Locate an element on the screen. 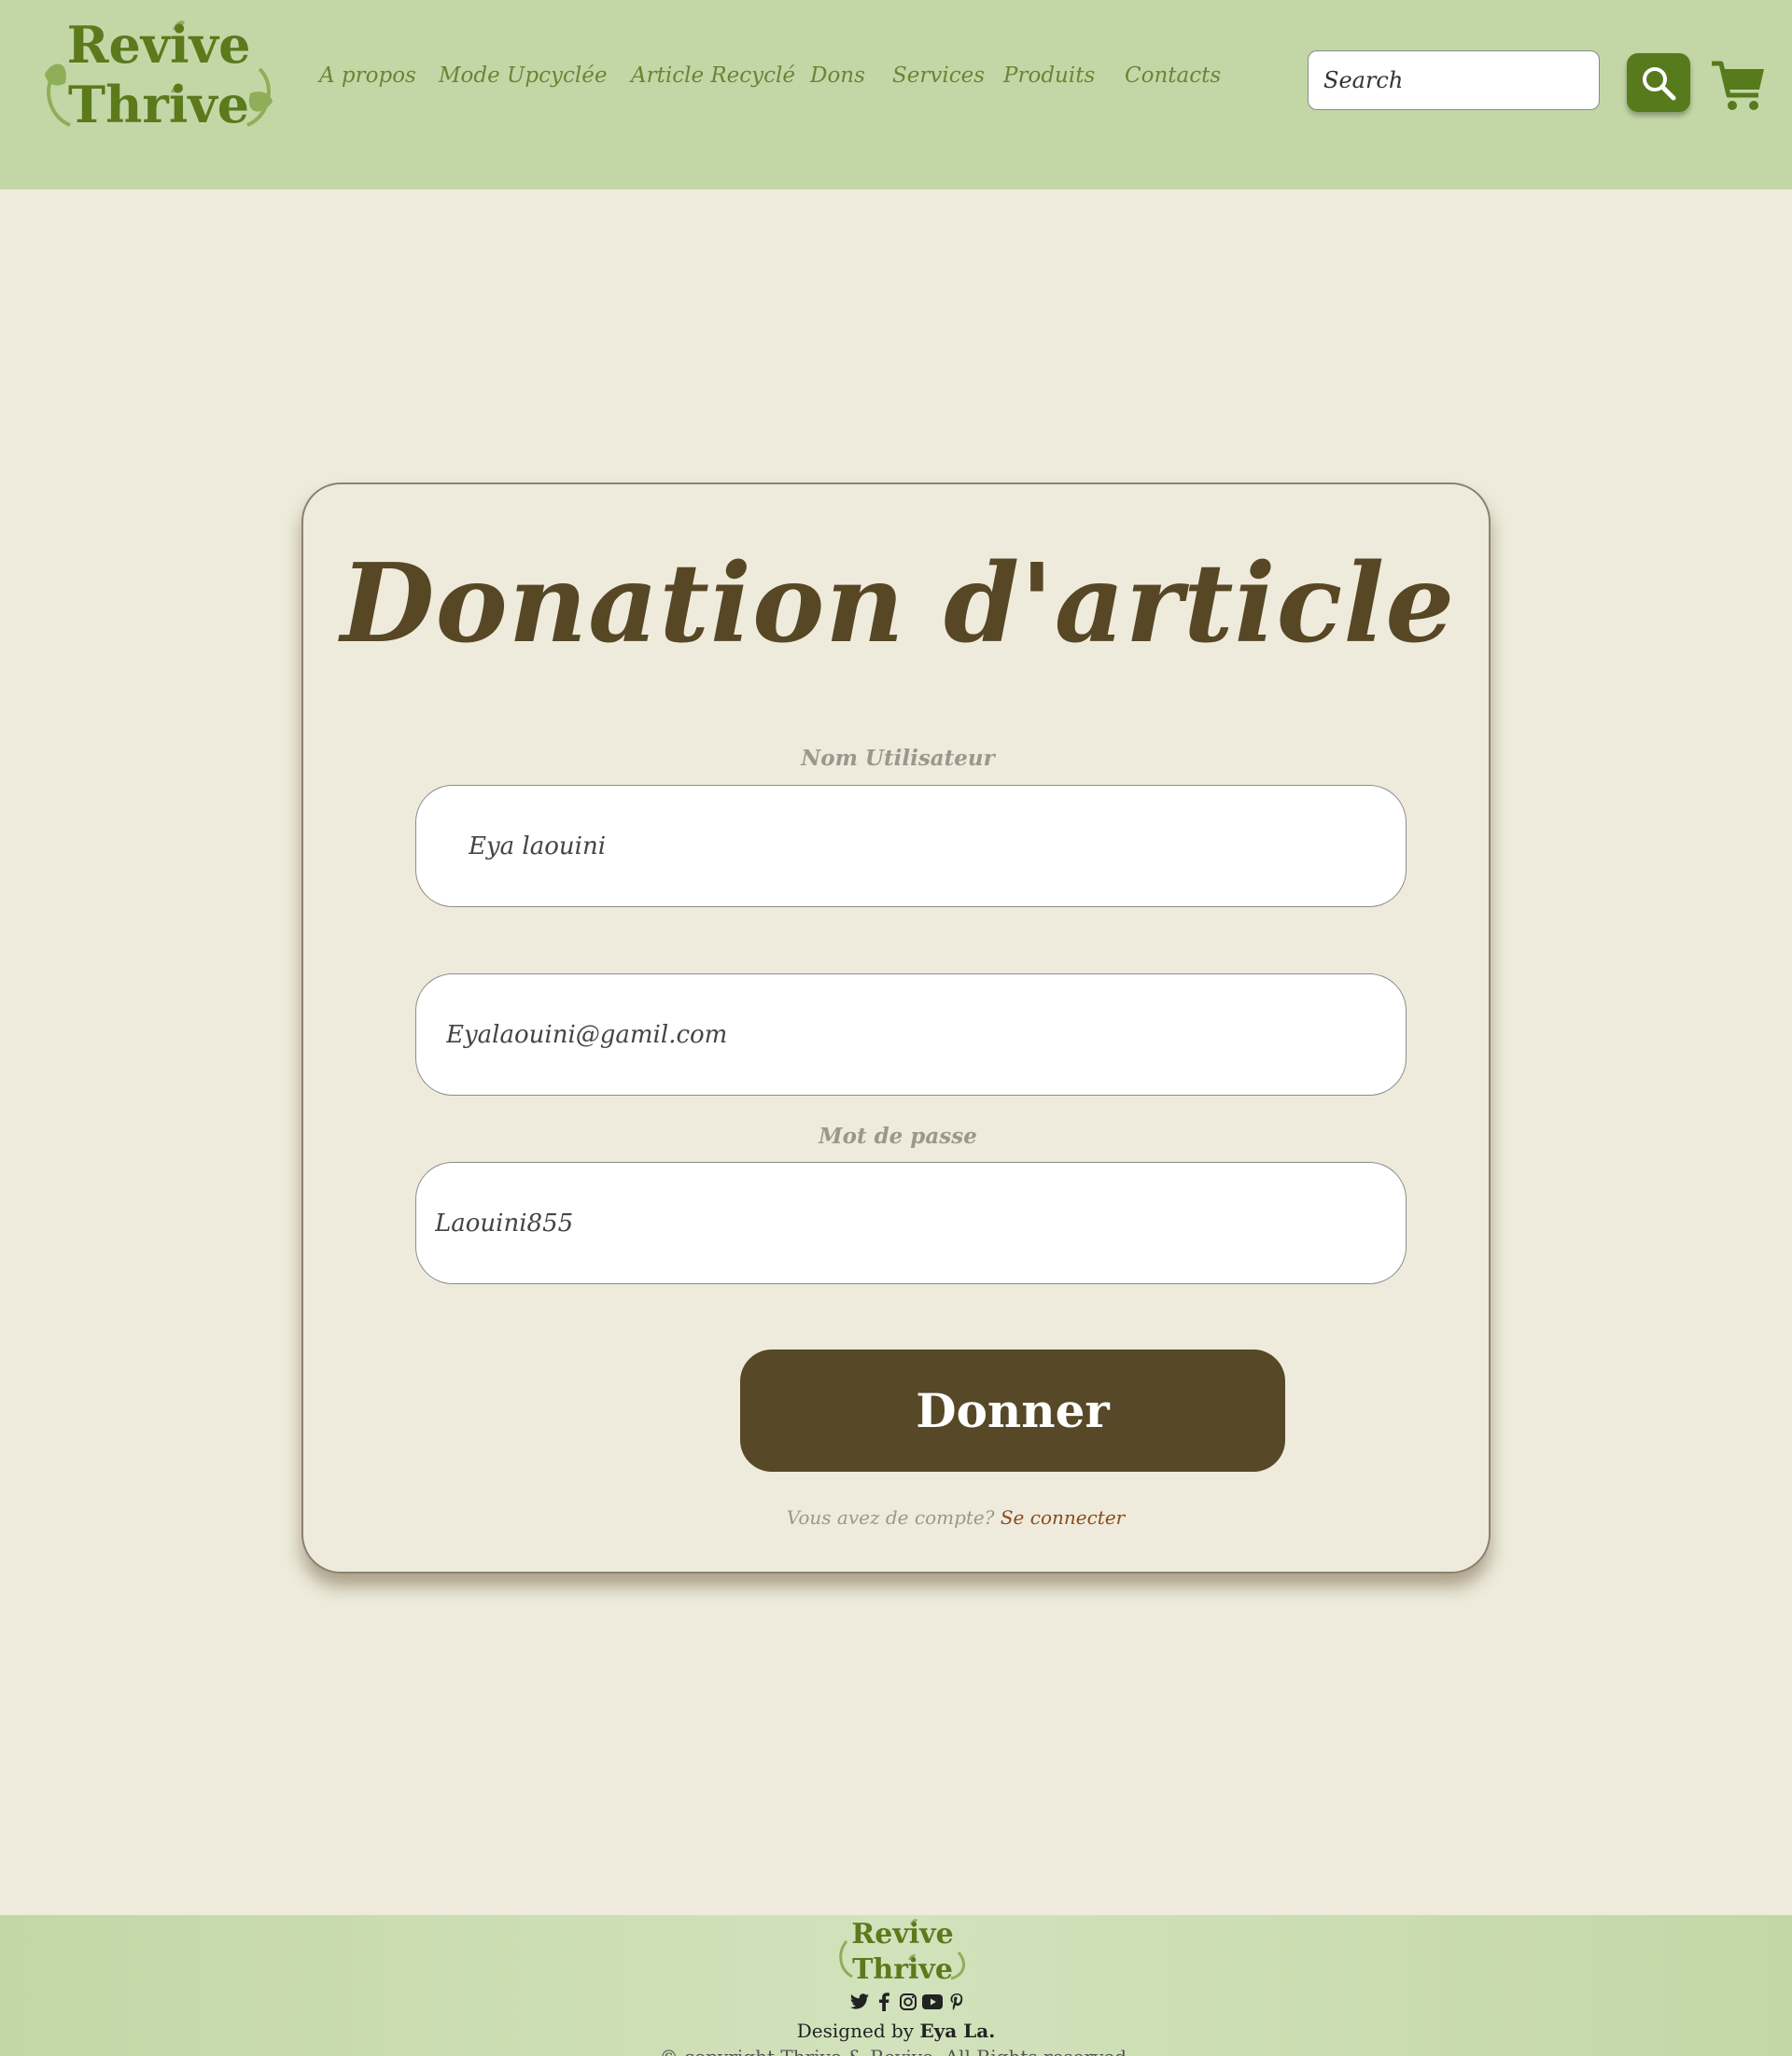 The image size is (1792, 2056). search-icon is located at coordinates (1659, 83).